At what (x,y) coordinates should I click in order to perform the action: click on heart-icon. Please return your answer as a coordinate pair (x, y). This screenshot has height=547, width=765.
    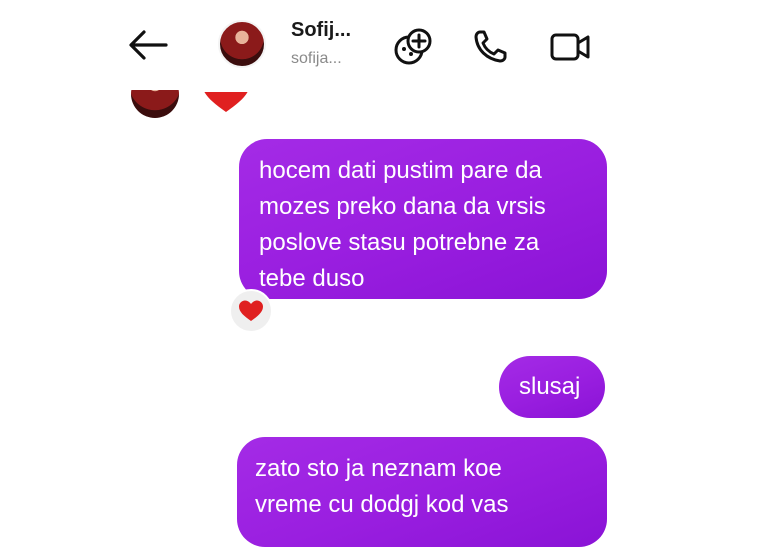
    Looking at the image, I should click on (251, 310).